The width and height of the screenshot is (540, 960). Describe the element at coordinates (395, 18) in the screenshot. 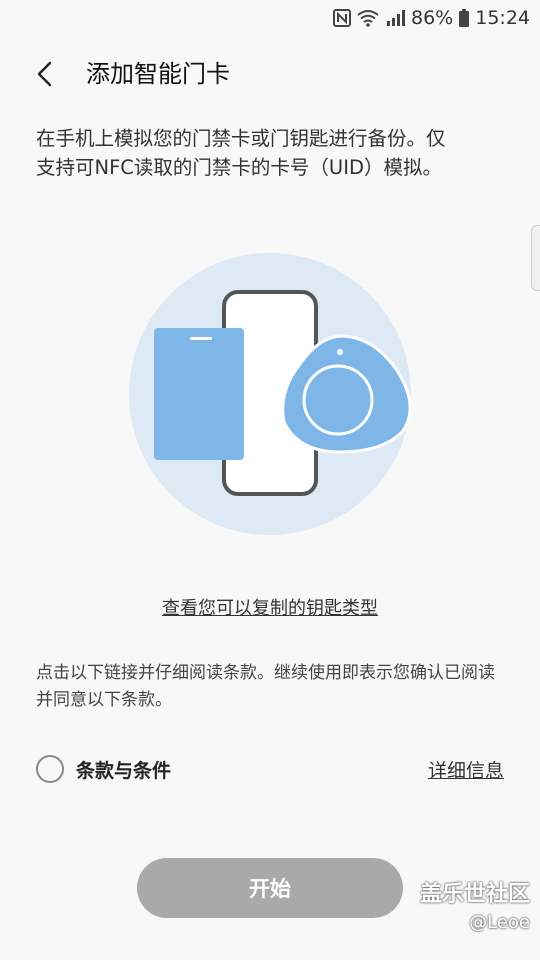

I see `signal-icon` at that location.